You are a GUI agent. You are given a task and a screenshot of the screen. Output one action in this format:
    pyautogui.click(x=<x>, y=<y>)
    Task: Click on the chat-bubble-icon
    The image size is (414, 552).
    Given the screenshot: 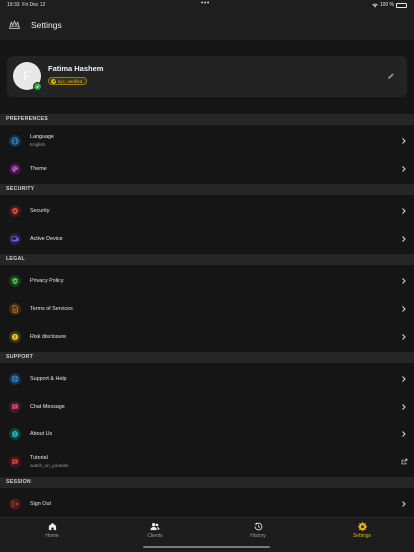 What is the action you would take?
    pyautogui.click(x=15, y=407)
    